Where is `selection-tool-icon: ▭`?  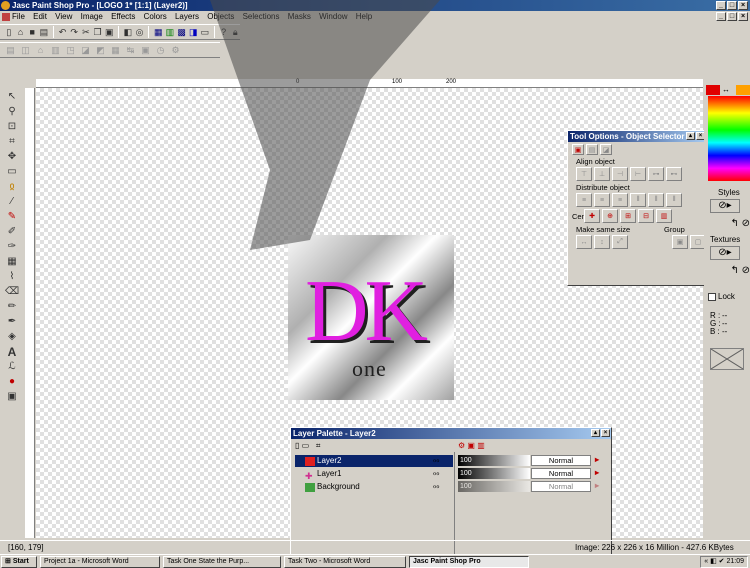 selection-tool-icon: ▭ is located at coordinates (12, 171).